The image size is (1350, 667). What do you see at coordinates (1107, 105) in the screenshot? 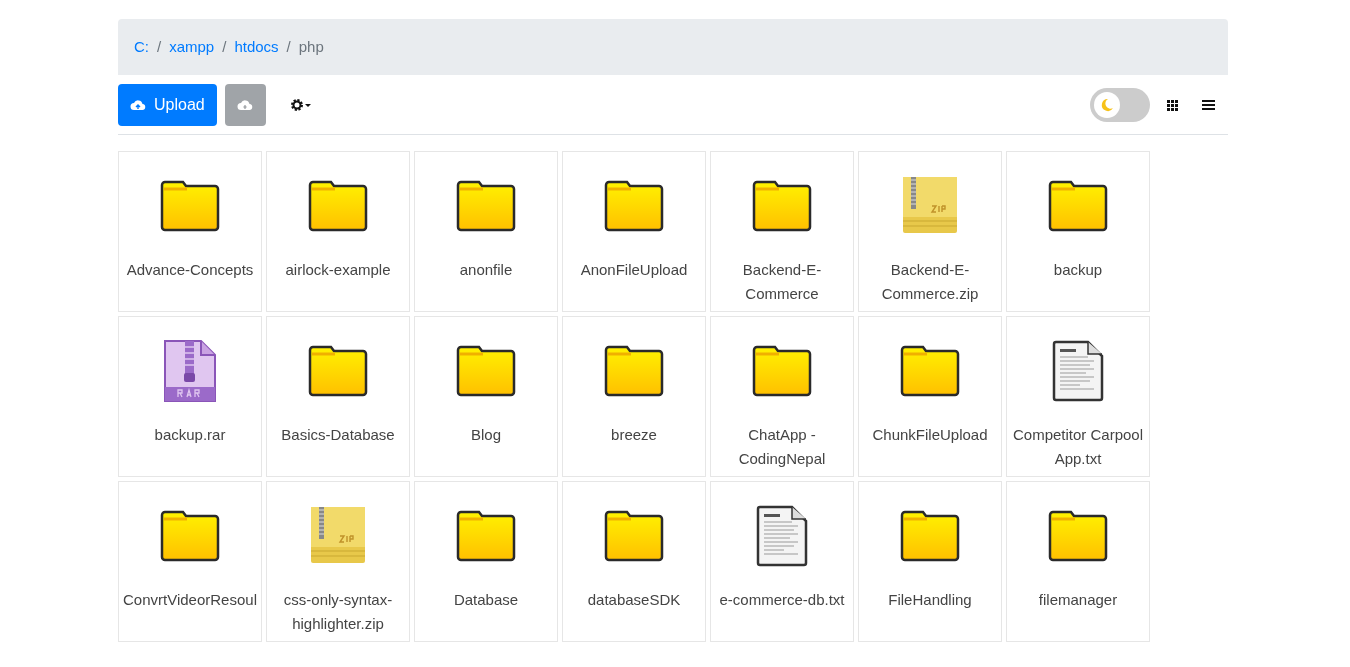
I see `moon-icon` at bounding box center [1107, 105].